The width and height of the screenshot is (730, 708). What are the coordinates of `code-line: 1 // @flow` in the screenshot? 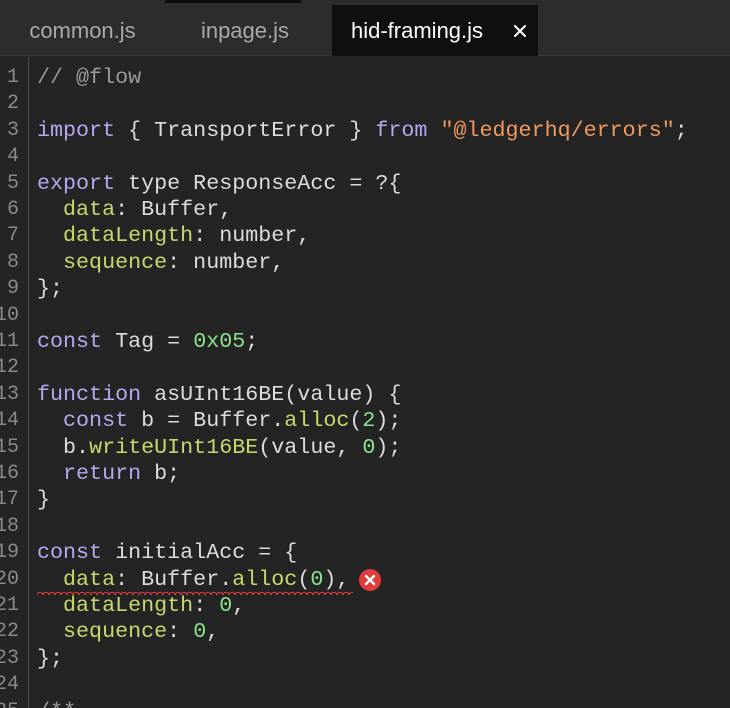 It's located at (365, 78).